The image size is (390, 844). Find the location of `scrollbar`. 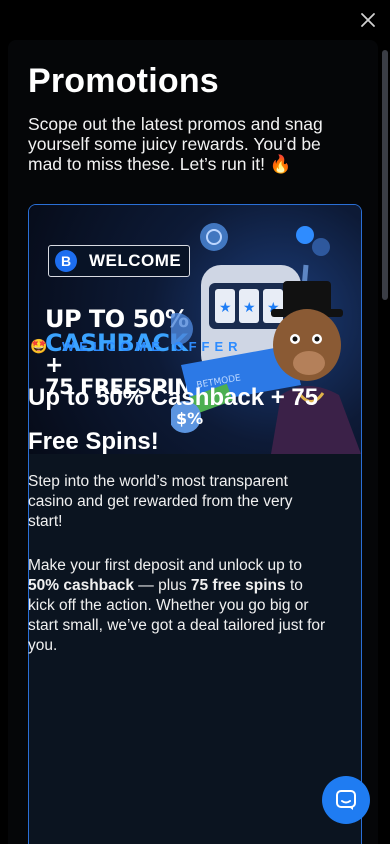

scrollbar is located at coordinates (385, 442).